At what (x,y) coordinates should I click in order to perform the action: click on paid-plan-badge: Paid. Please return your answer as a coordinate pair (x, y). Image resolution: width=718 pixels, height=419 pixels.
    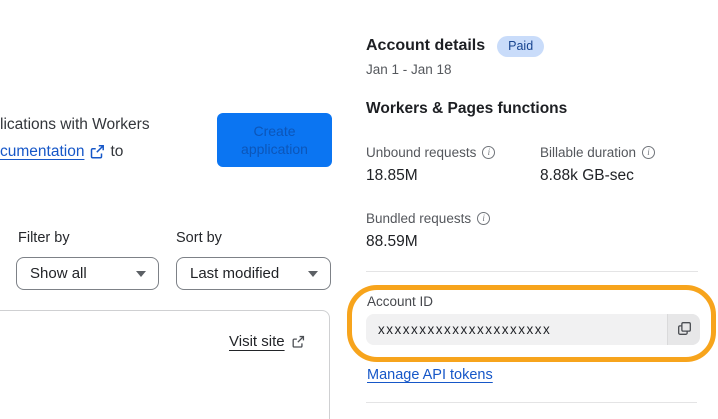
    Looking at the image, I should click on (521, 46).